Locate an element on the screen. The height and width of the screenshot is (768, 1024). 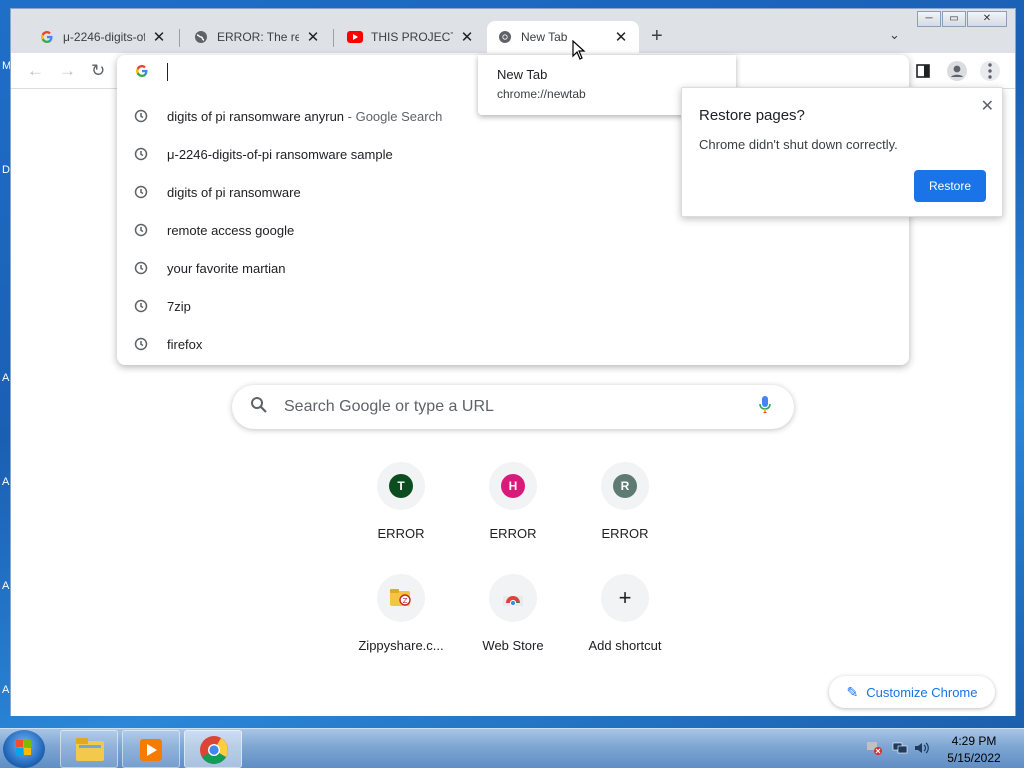
tab-0: μ-2246-digits-of- ✕ is located at coordinates (103, 37).